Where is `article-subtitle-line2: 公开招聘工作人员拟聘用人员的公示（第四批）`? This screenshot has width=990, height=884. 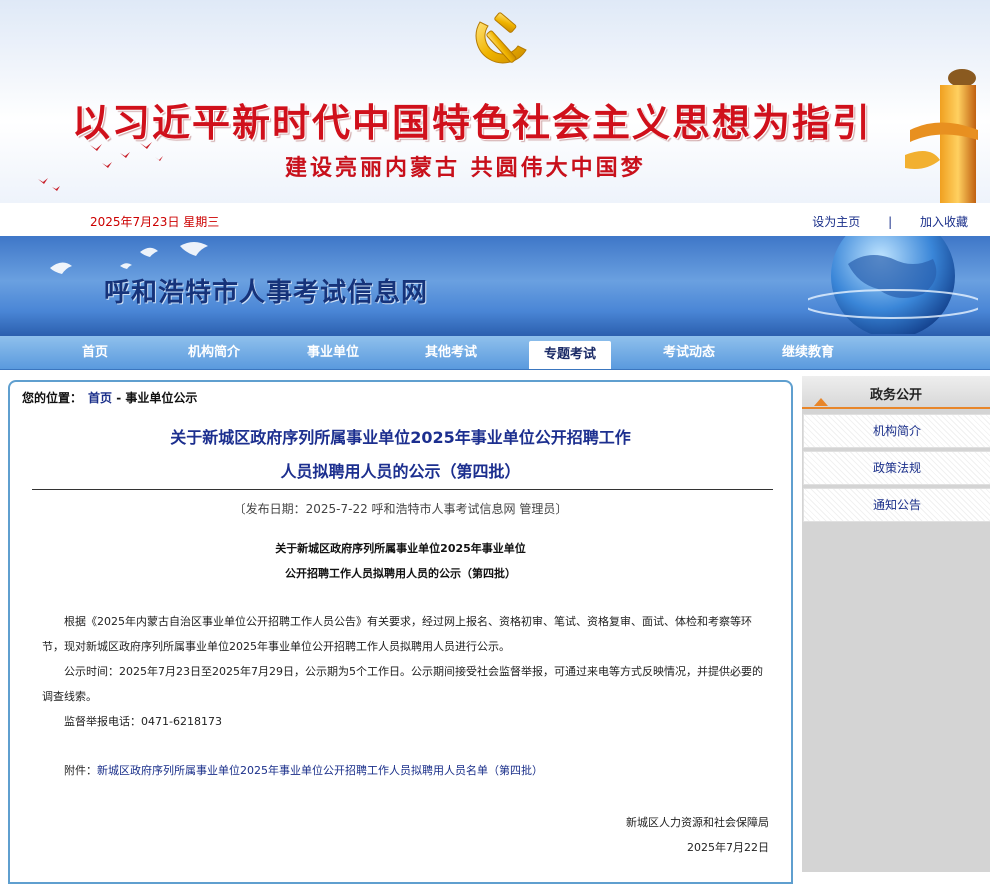
article-subtitle-line2: 公开招聘工作人员拟聘用人员的公示（第四批） is located at coordinates (400, 573).